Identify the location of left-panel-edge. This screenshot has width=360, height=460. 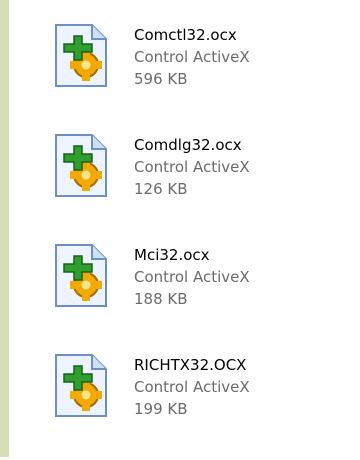
(4, 228).